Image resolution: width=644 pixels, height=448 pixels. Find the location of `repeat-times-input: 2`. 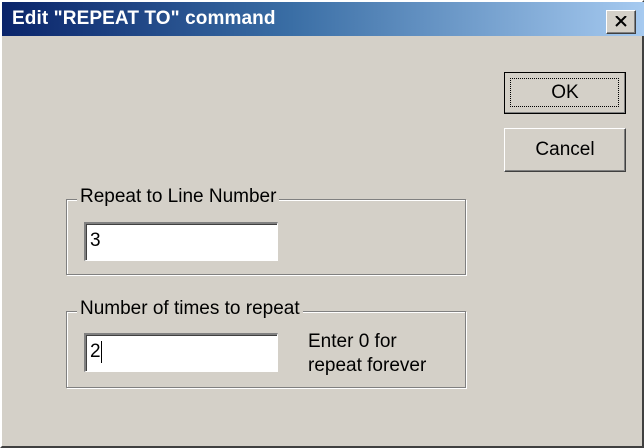

repeat-times-input: 2 is located at coordinates (181, 352).